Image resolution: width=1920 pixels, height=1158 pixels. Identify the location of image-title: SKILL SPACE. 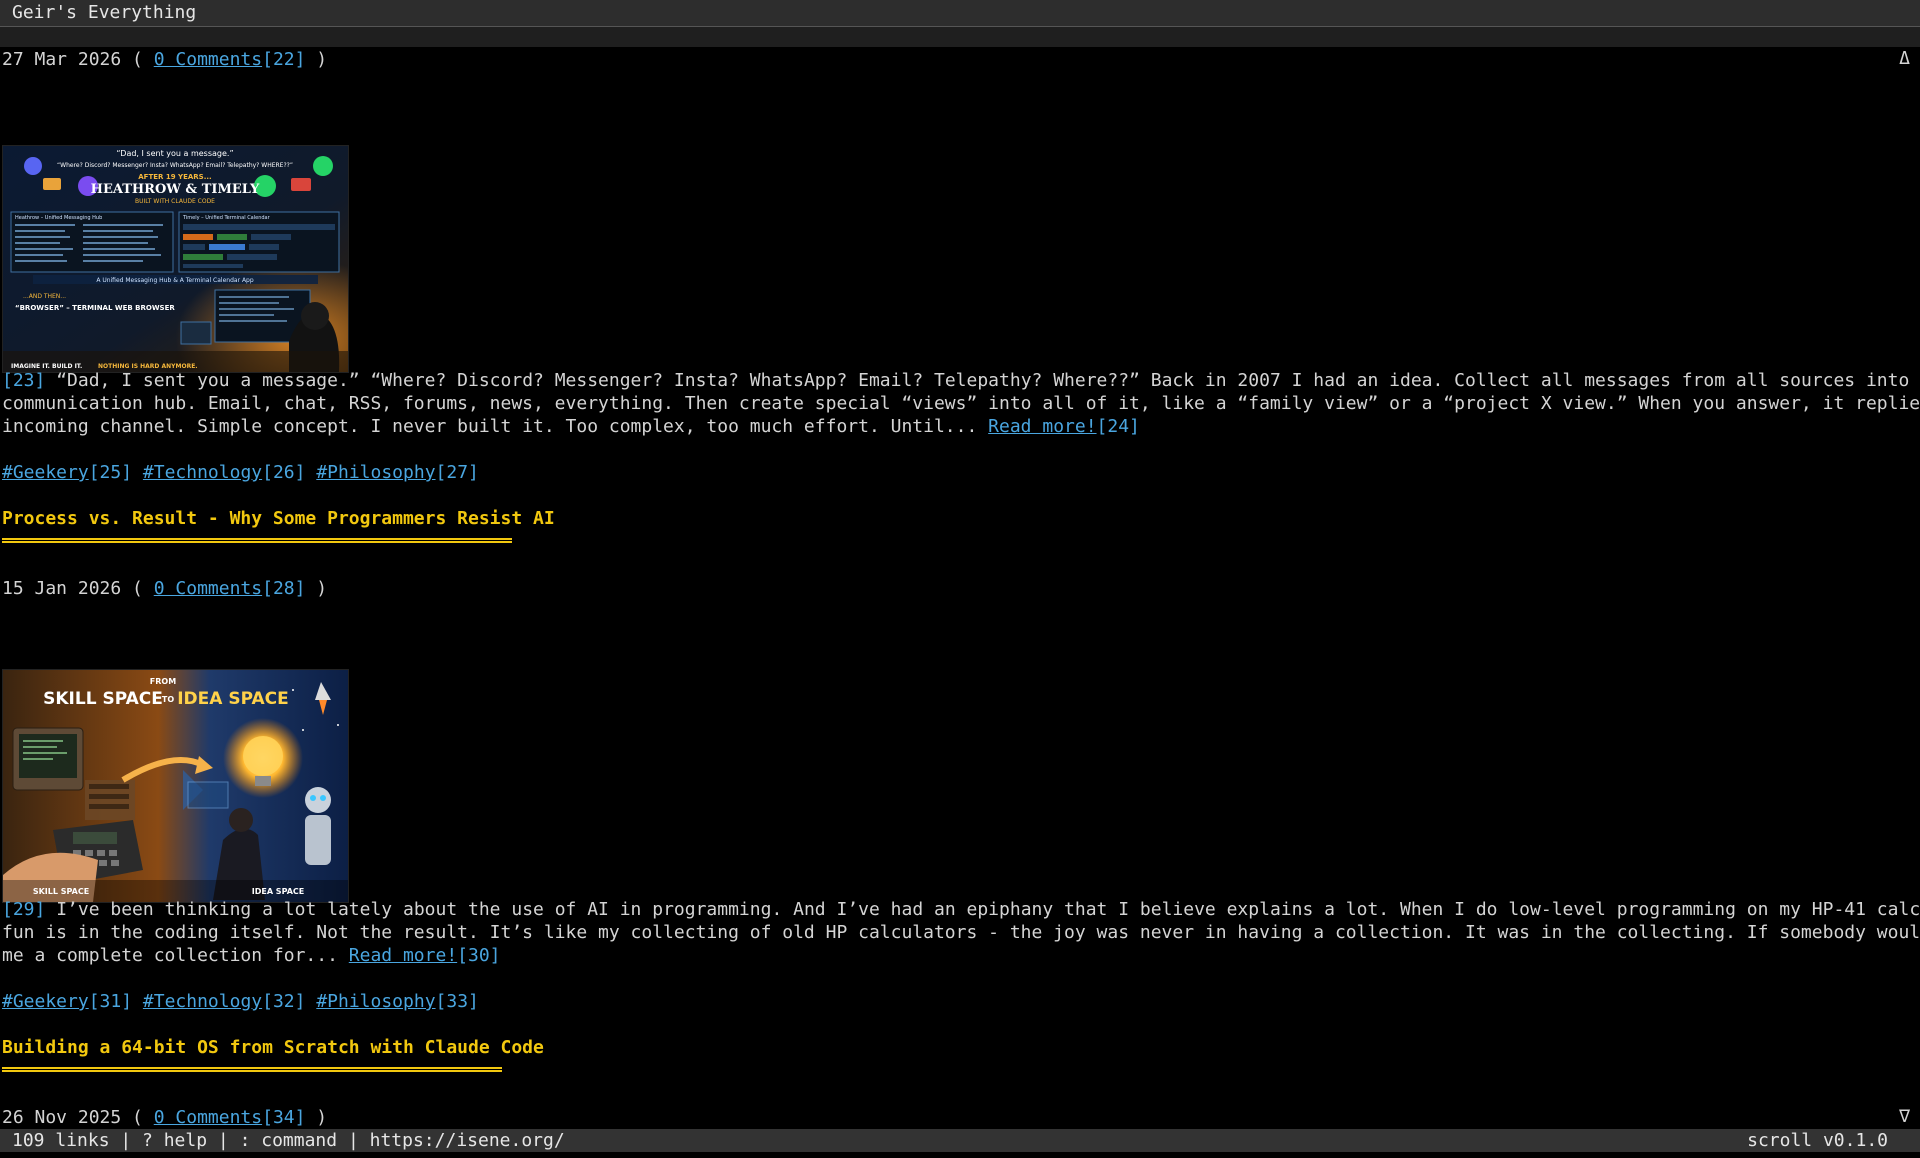
(103, 699).